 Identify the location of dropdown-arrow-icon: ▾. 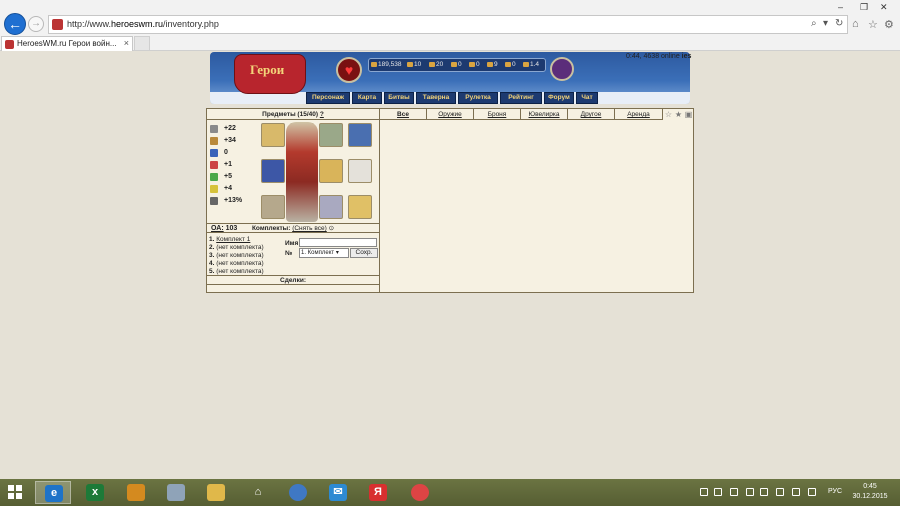
(825, 23).